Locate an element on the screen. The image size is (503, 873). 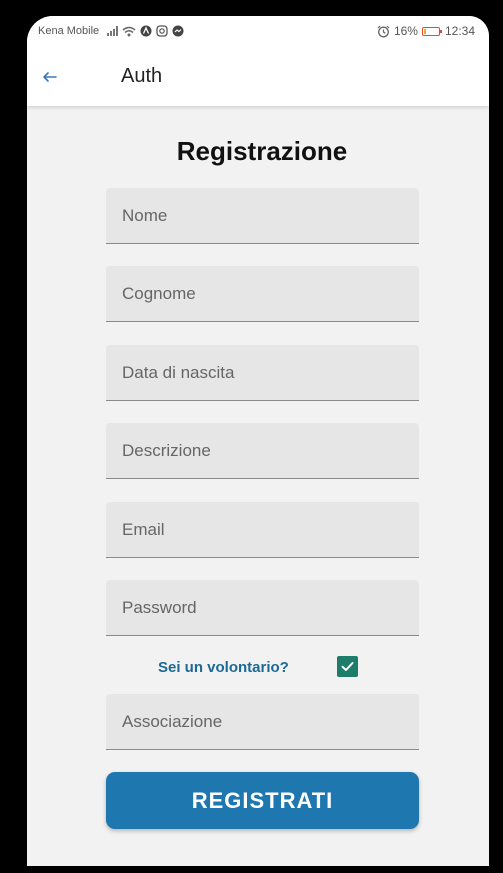
associazione-field is located at coordinates (262, 722).